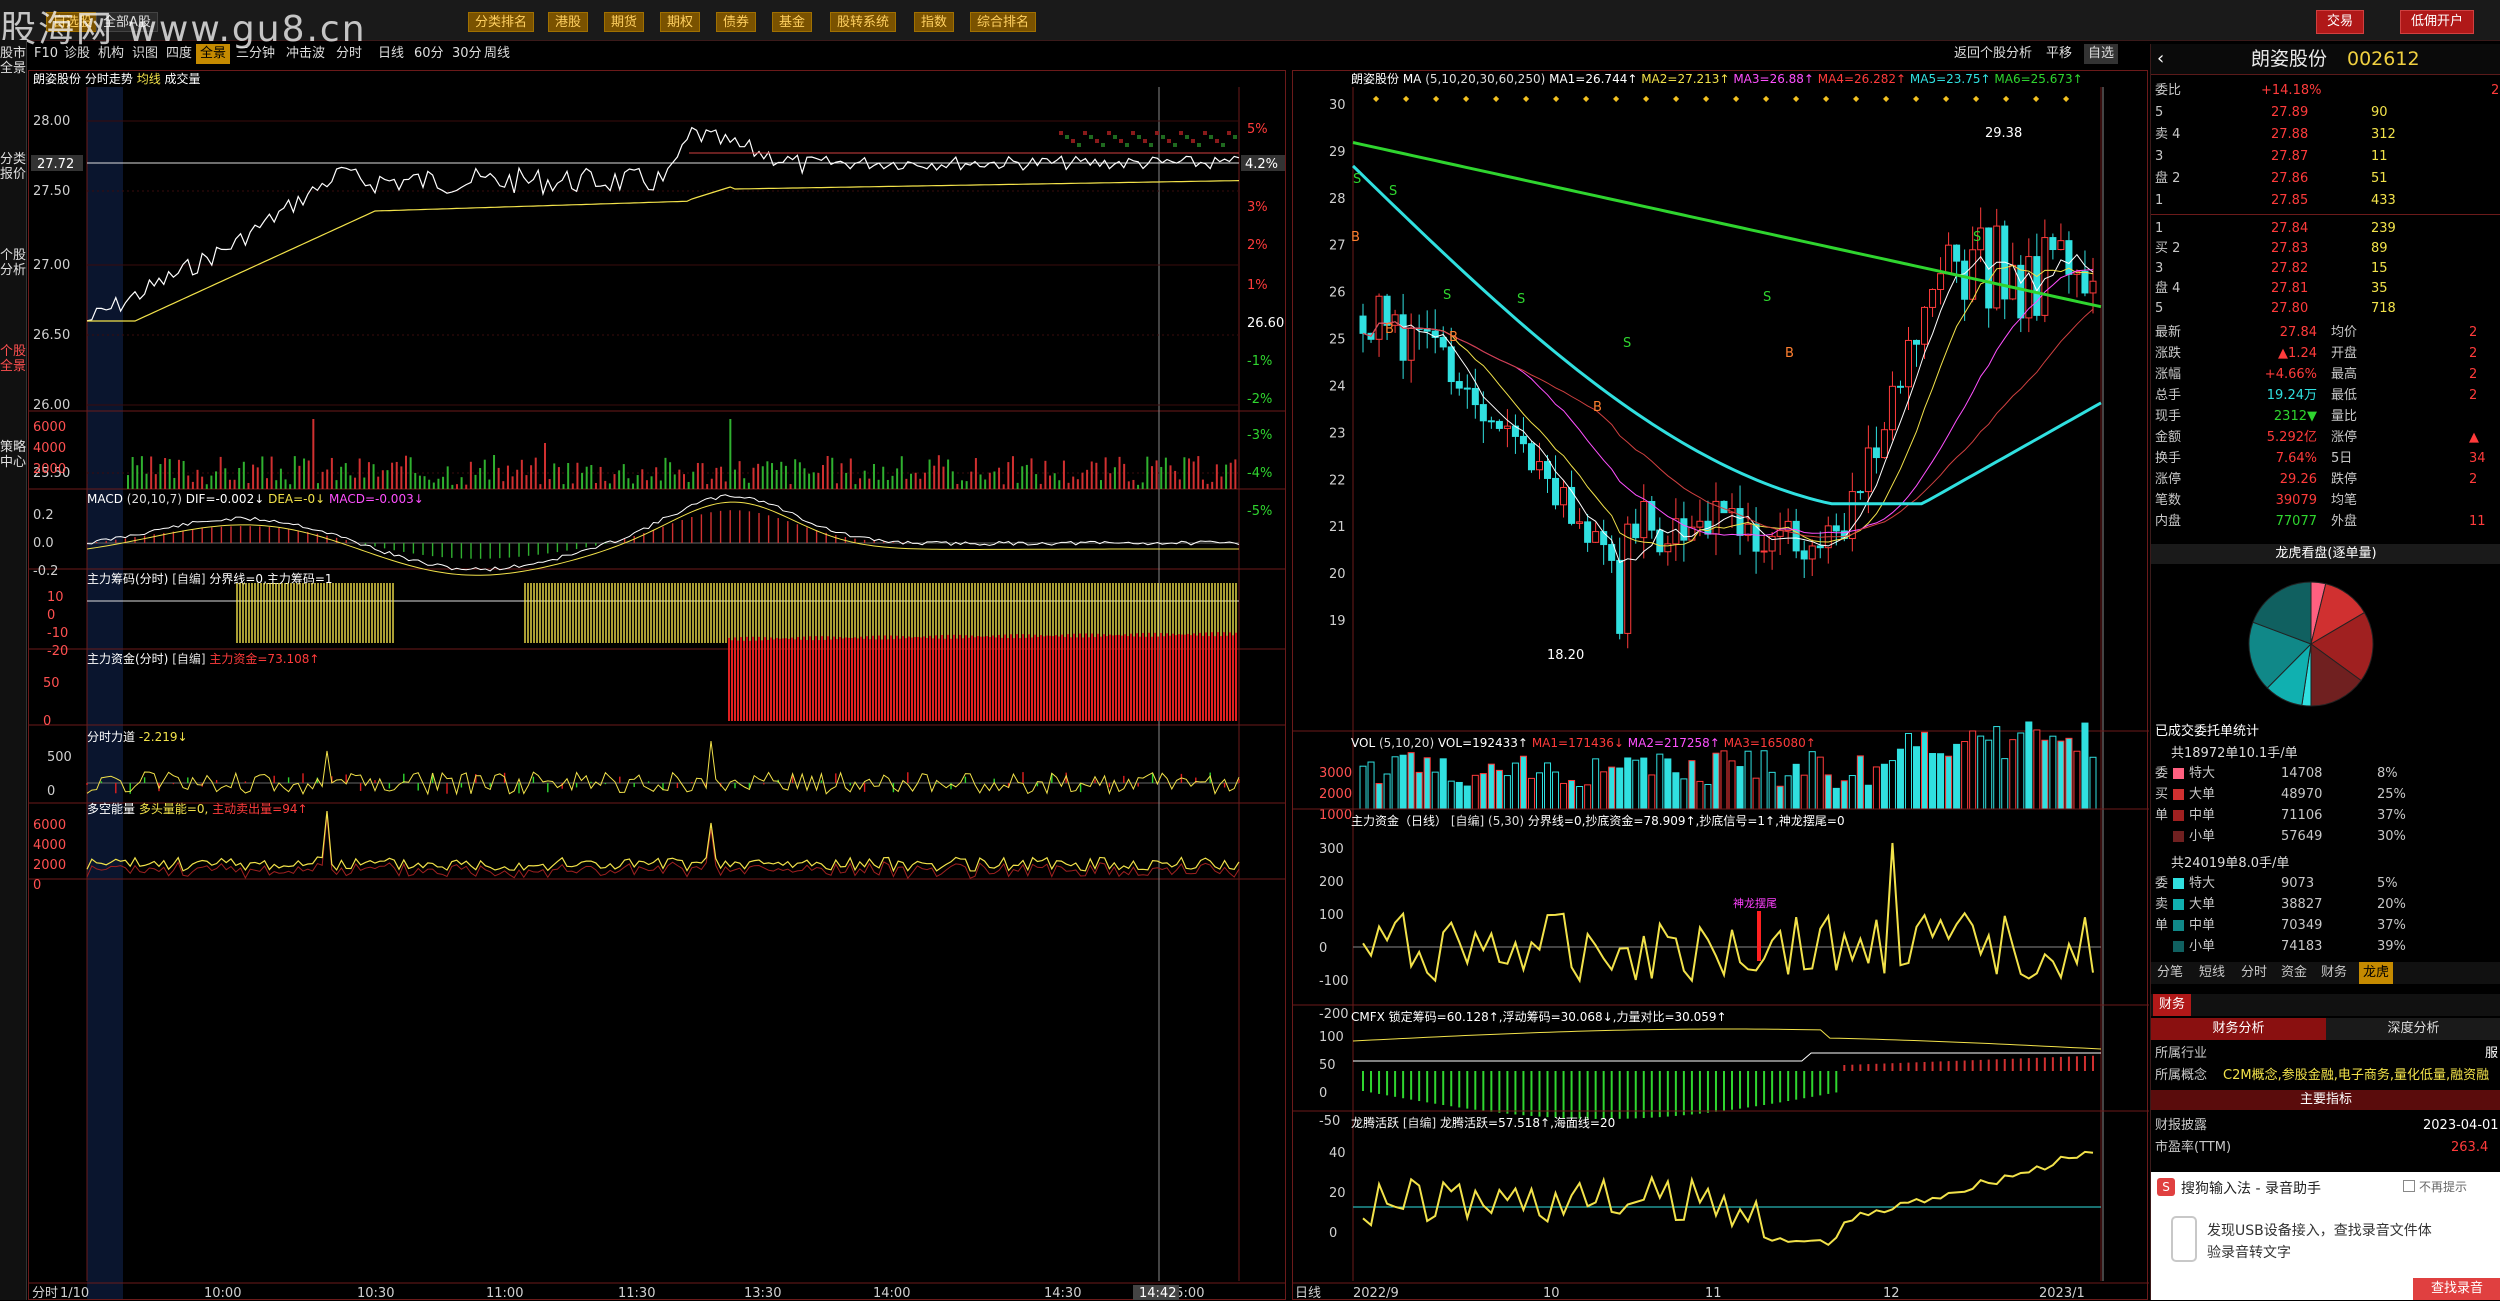 The height and width of the screenshot is (1301, 2500). What do you see at coordinates (497, 54) in the screenshot?
I see `toolbar-item-12: 周线` at bounding box center [497, 54].